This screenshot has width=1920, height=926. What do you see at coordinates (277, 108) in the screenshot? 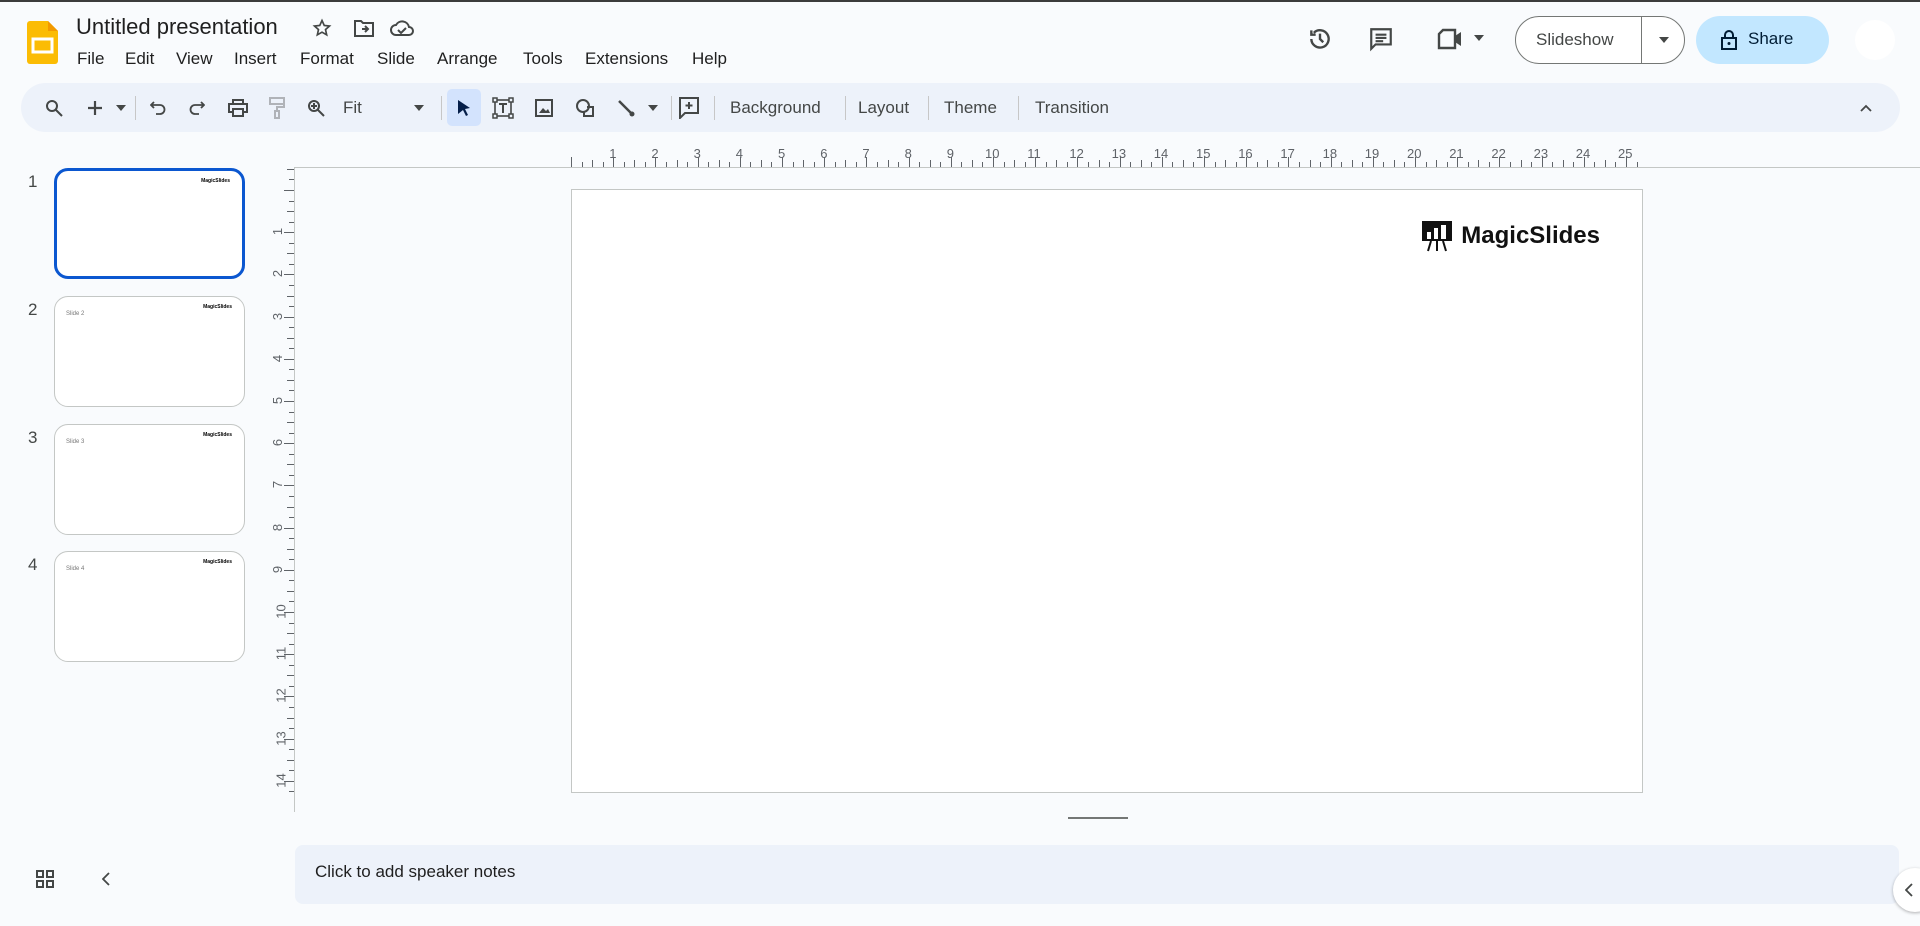
I see `paint-format-icon` at bounding box center [277, 108].